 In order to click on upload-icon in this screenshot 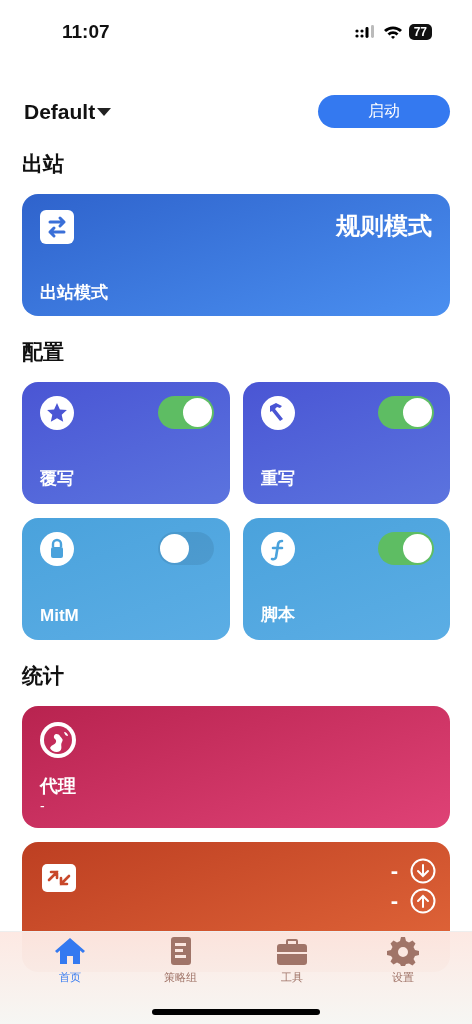, I will do `click(423, 901)`.